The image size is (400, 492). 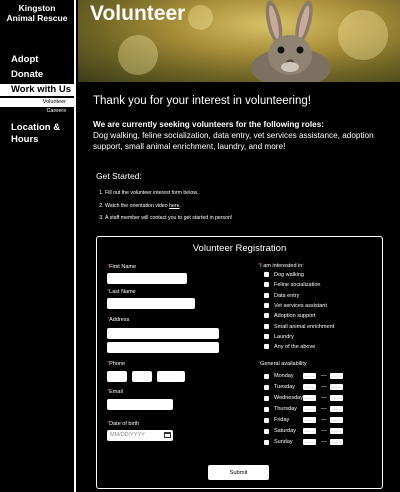 I want to click on submit-button: Submit, so click(x=238, y=472).